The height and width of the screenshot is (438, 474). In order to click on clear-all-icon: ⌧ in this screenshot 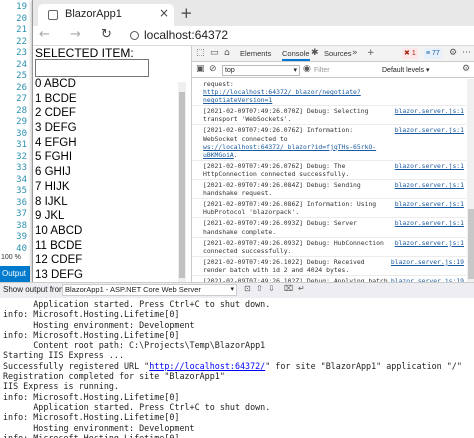, I will do `click(289, 289)`.